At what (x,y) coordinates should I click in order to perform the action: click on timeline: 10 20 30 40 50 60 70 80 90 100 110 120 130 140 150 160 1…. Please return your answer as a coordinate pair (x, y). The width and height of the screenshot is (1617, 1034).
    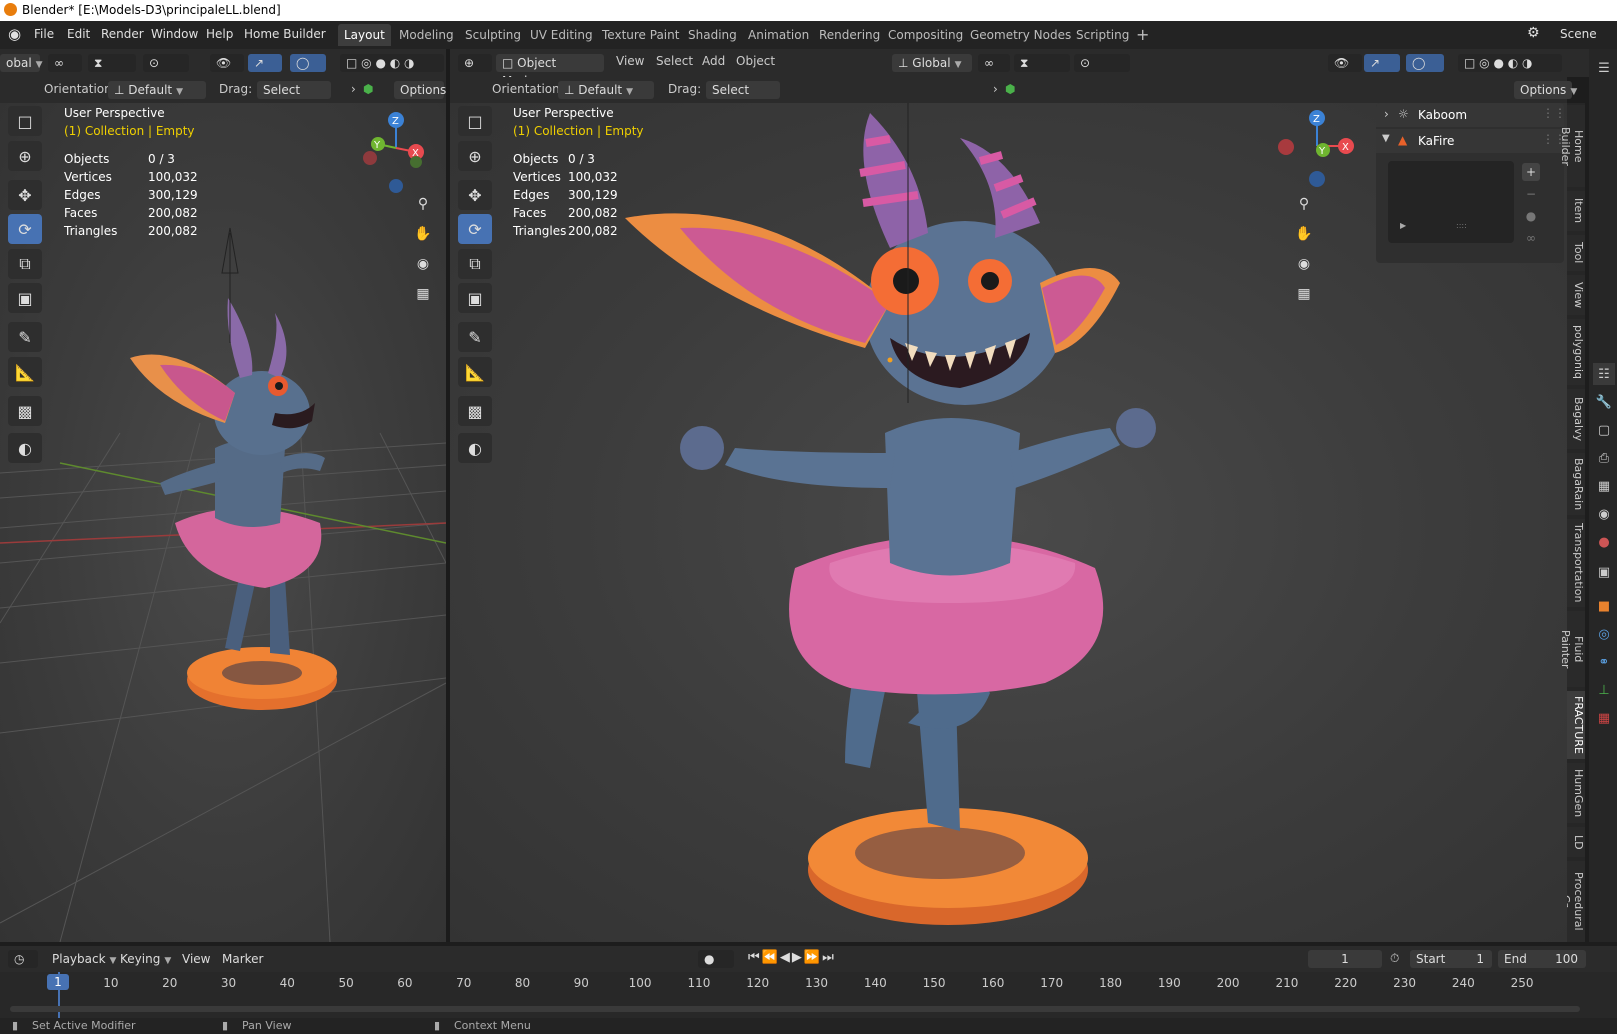
    Looking at the image, I should click on (808, 995).